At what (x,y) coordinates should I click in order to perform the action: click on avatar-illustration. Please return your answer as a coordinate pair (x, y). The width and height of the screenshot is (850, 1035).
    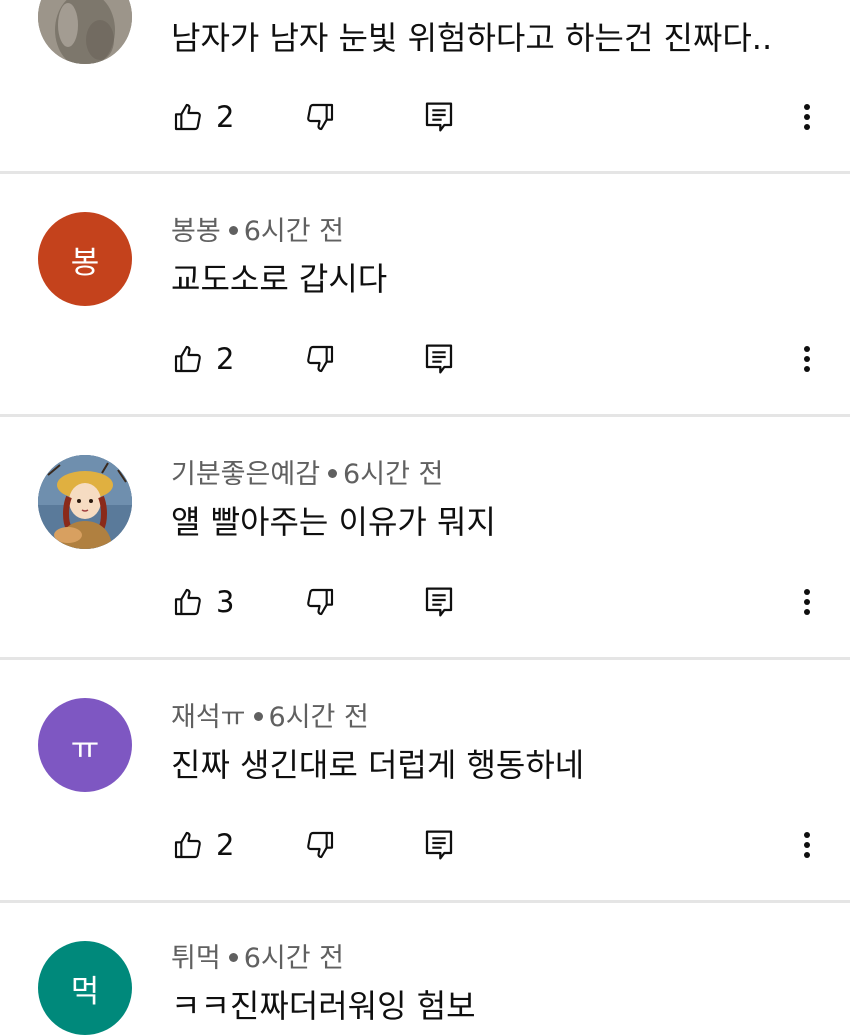
    Looking at the image, I should click on (85, 502).